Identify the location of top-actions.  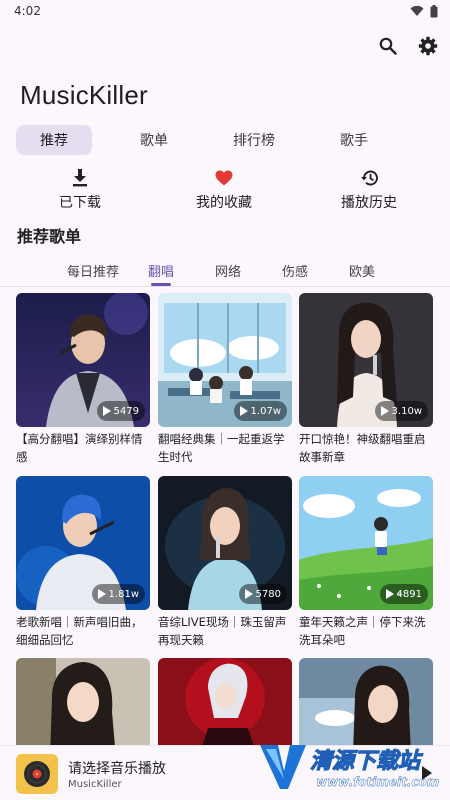
(408, 46).